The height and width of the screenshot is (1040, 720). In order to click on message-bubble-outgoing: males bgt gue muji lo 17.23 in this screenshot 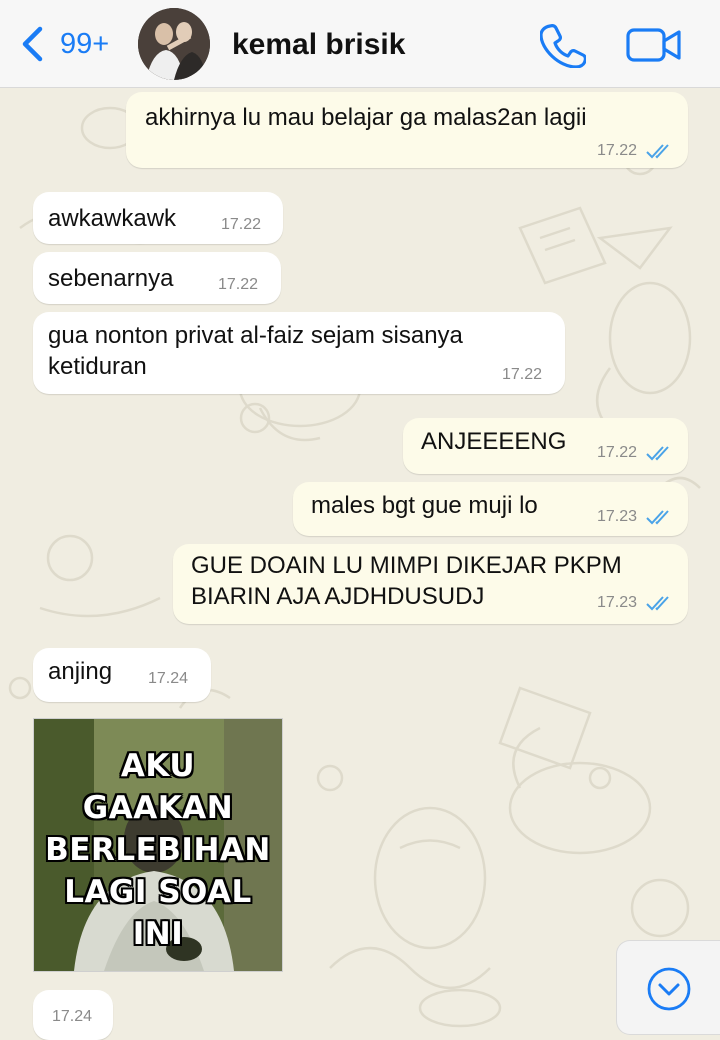, I will do `click(490, 509)`.